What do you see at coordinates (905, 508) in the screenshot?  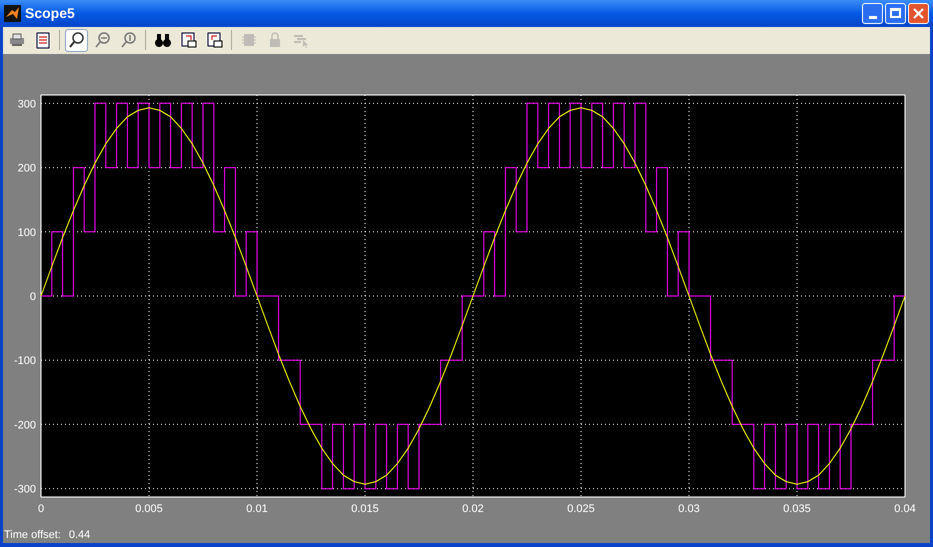 I see `x-tick-label: 0.04` at bounding box center [905, 508].